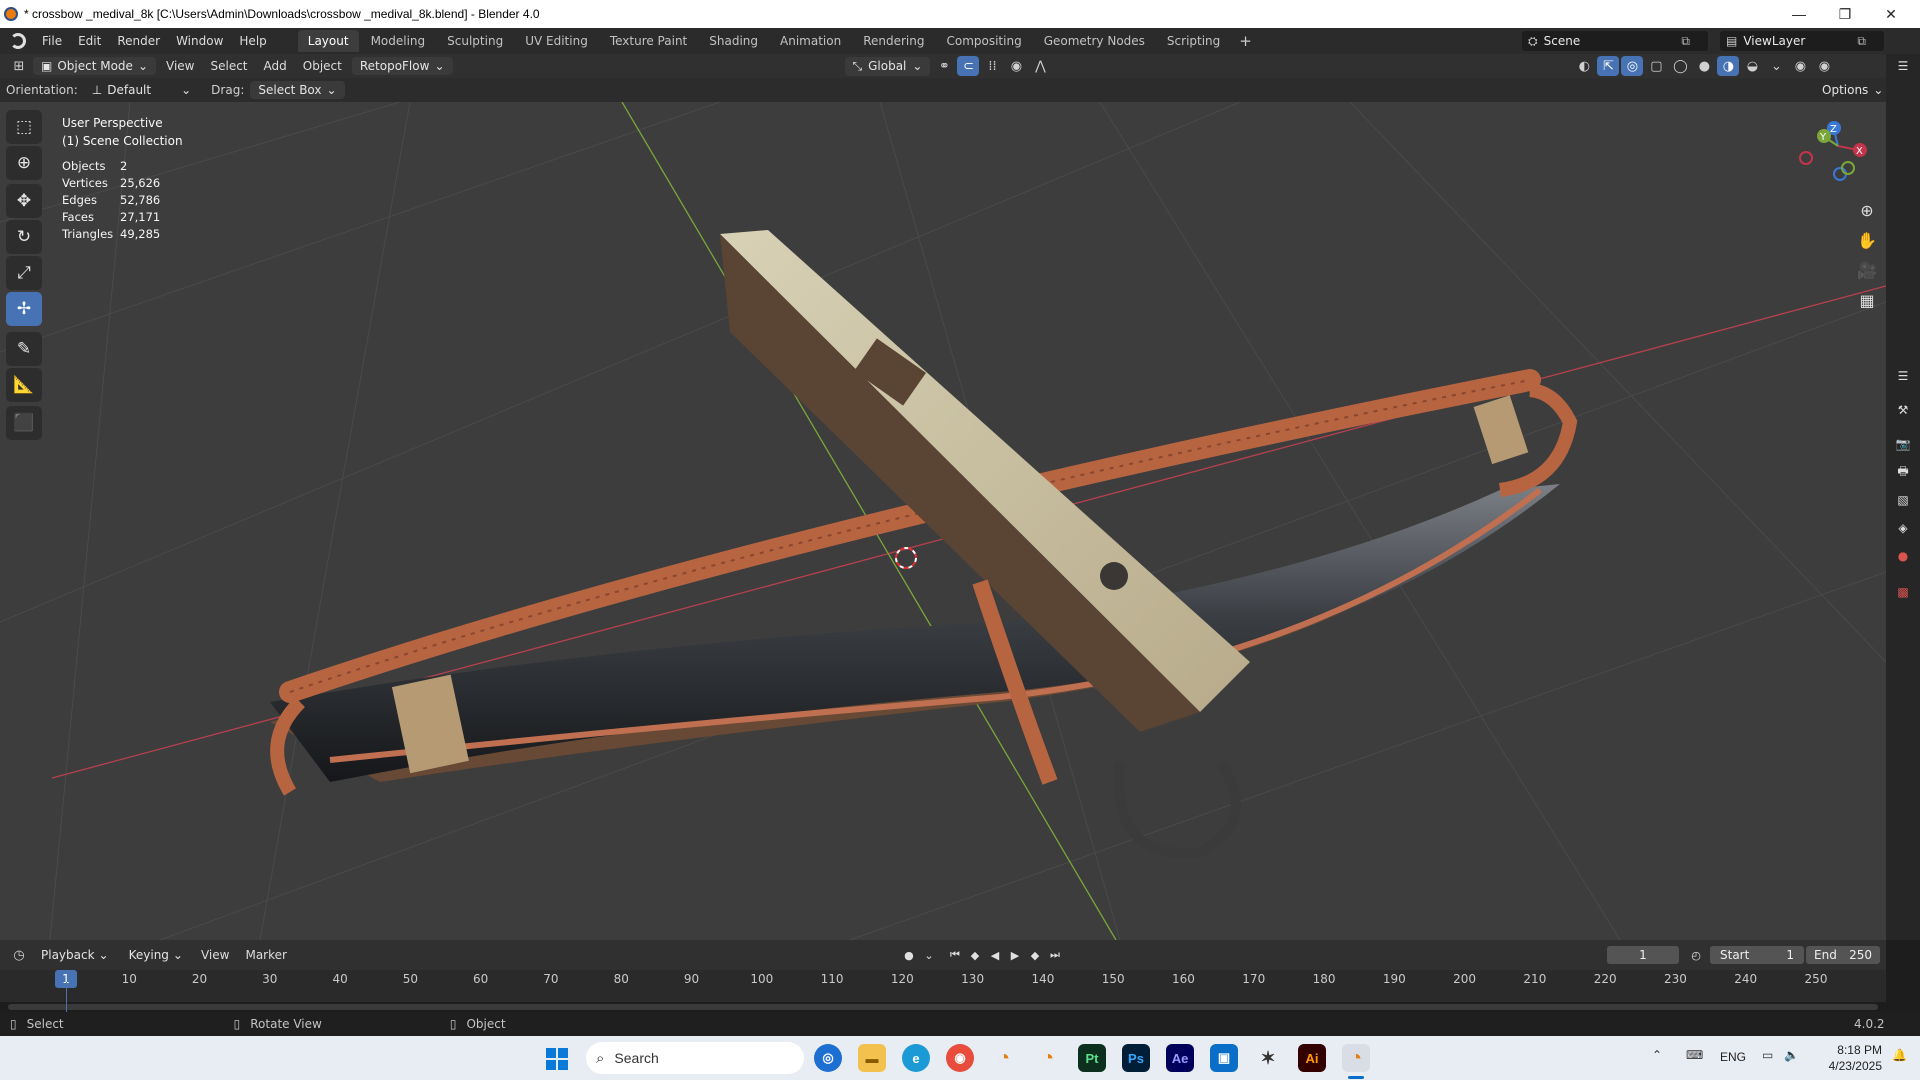 The width and height of the screenshot is (1920, 1080). What do you see at coordinates (1268, 1058) in the screenshot?
I see `zbrush-app-icon: ✶` at bounding box center [1268, 1058].